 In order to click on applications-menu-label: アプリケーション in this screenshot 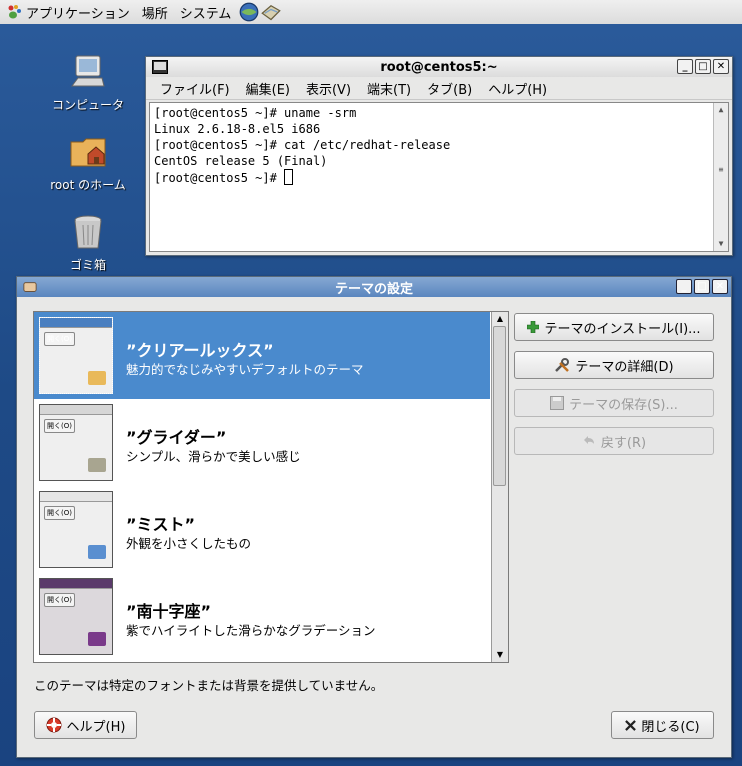, I will do `click(78, 14)`.